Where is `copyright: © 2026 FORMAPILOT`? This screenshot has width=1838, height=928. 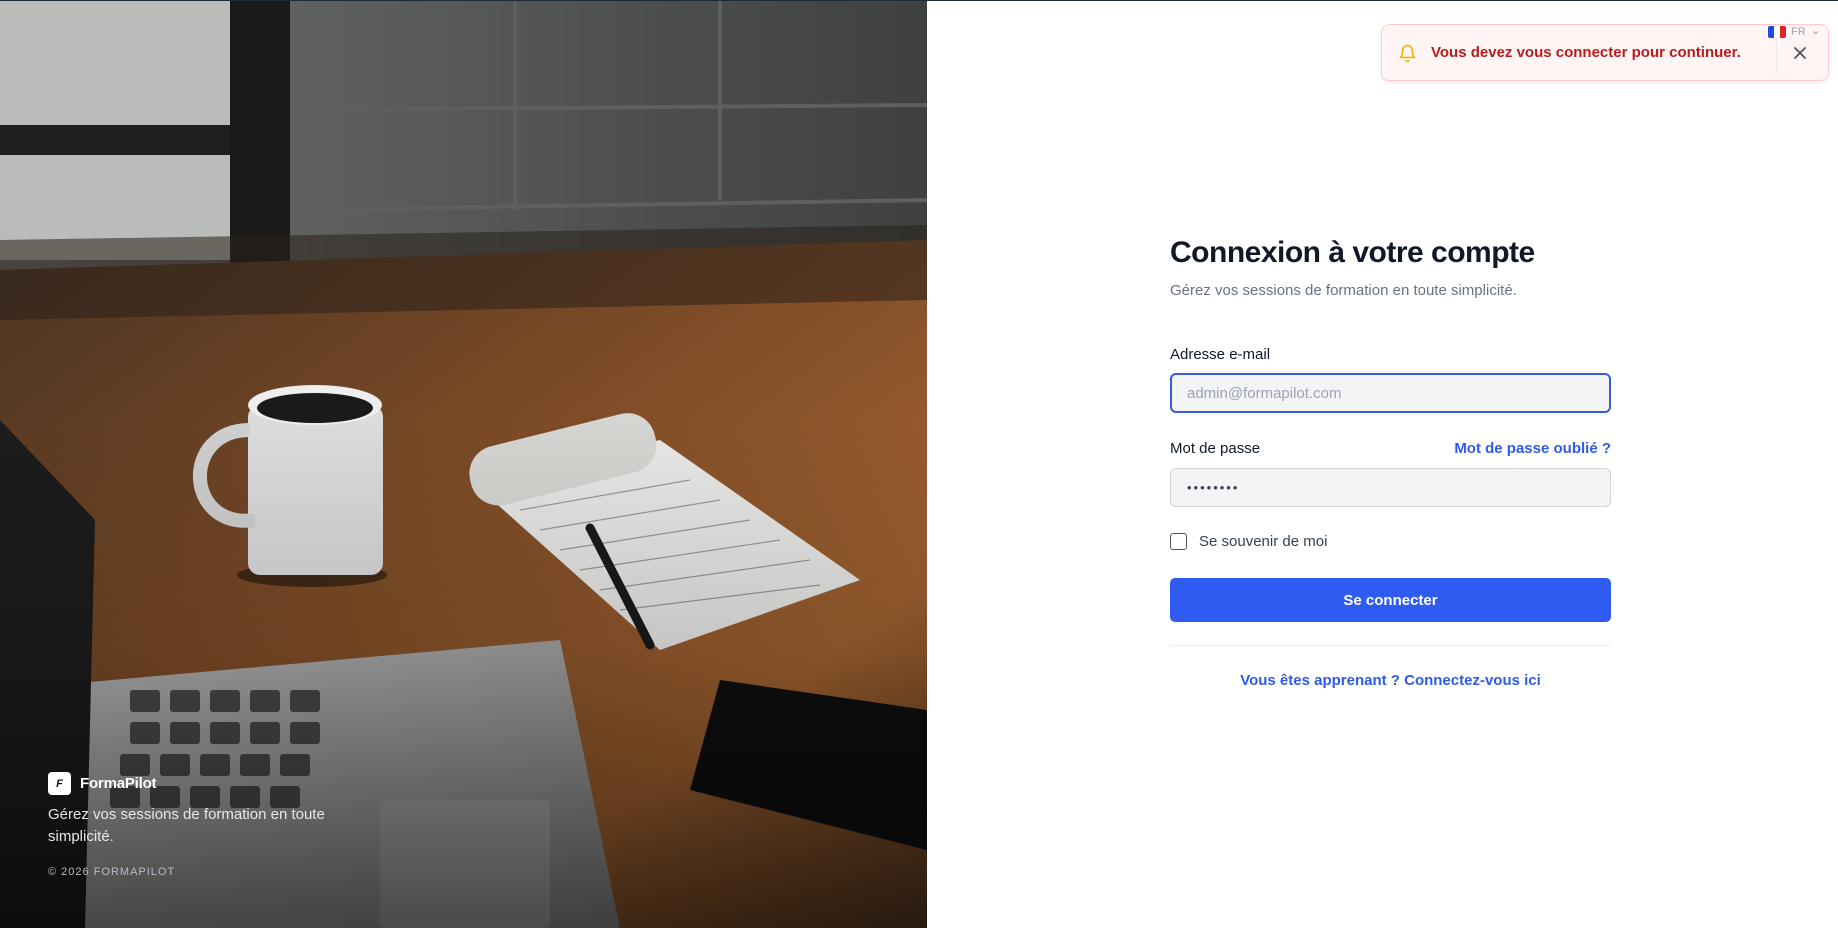 copyright: © 2026 FORMAPILOT is located at coordinates (112, 872).